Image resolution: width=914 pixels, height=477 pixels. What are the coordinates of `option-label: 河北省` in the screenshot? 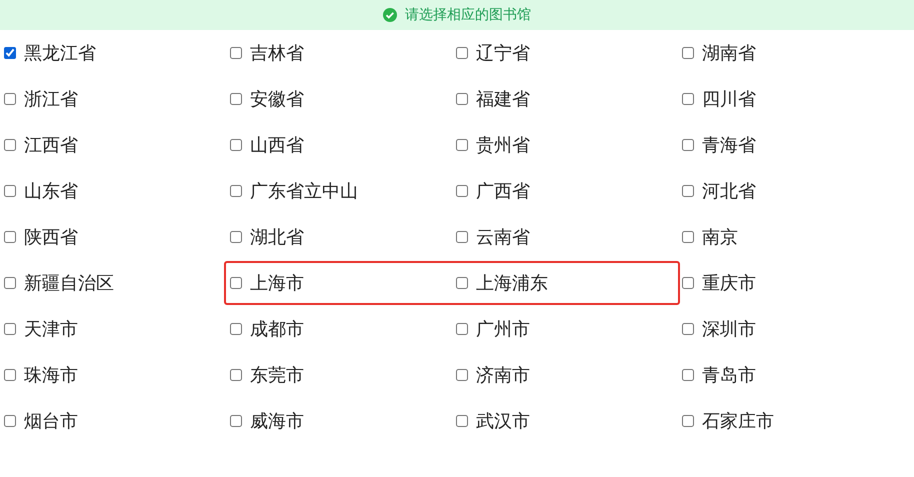 It's located at (729, 191).